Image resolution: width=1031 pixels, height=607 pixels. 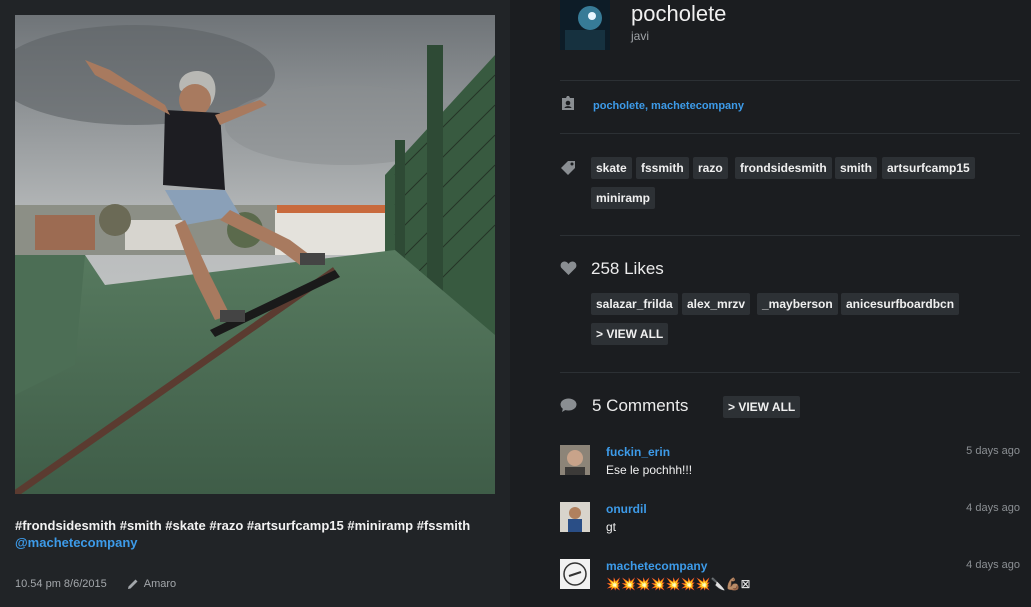 What do you see at coordinates (678, 14) in the screenshot?
I see `username: pocholete` at bounding box center [678, 14].